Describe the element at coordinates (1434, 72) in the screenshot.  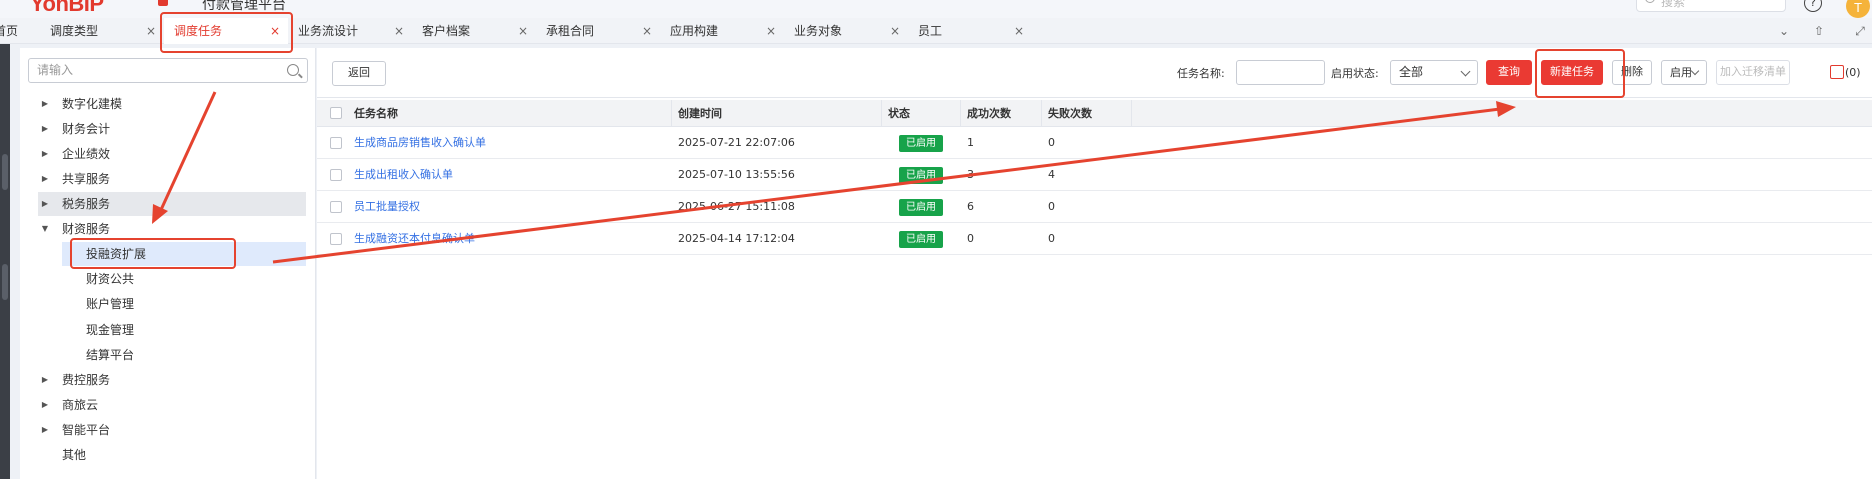
I see `enable-status-select: 全部` at that location.